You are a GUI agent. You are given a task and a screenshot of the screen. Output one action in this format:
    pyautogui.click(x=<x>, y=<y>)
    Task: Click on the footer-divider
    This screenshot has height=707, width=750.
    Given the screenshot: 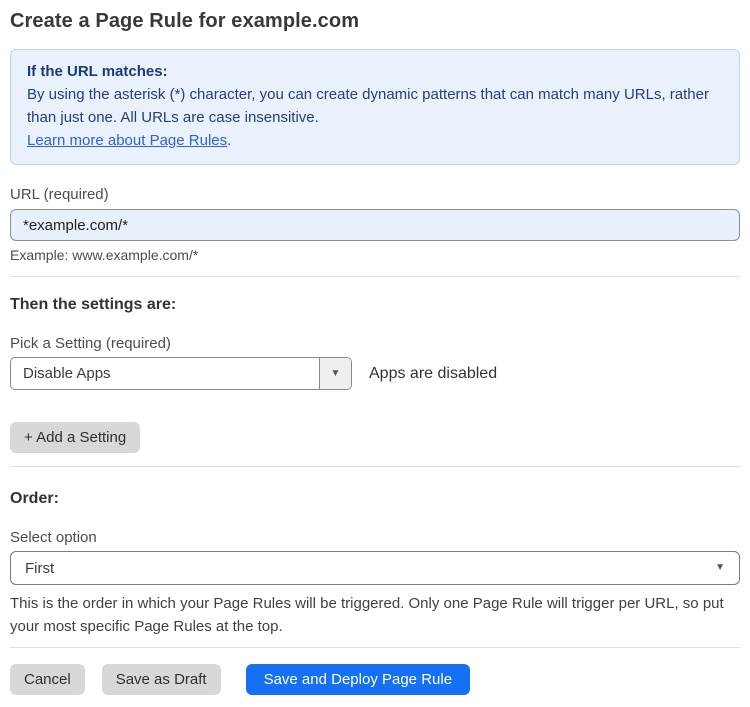 What is the action you would take?
    pyautogui.click(x=375, y=647)
    